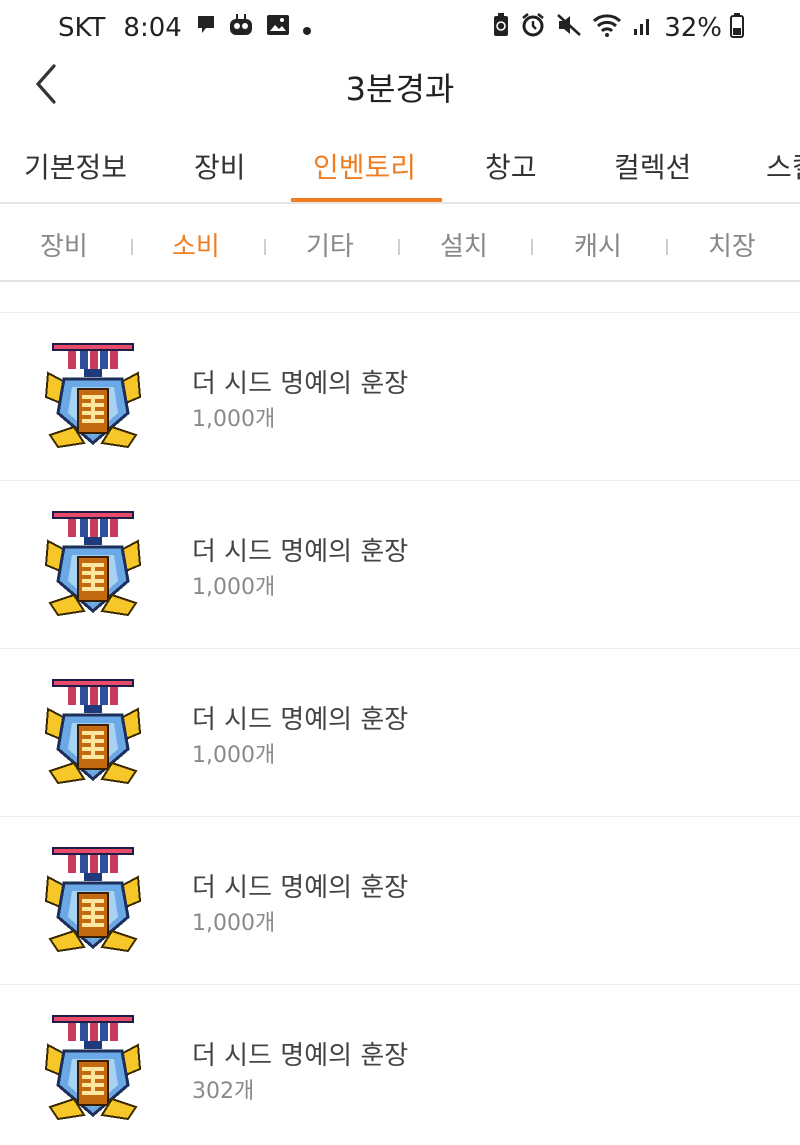 The width and height of the screenshot is (800, 1145). Describe the element at coordinates (732, 244) in the screenshot. I see `subtab-decoration: 치장` at that location.